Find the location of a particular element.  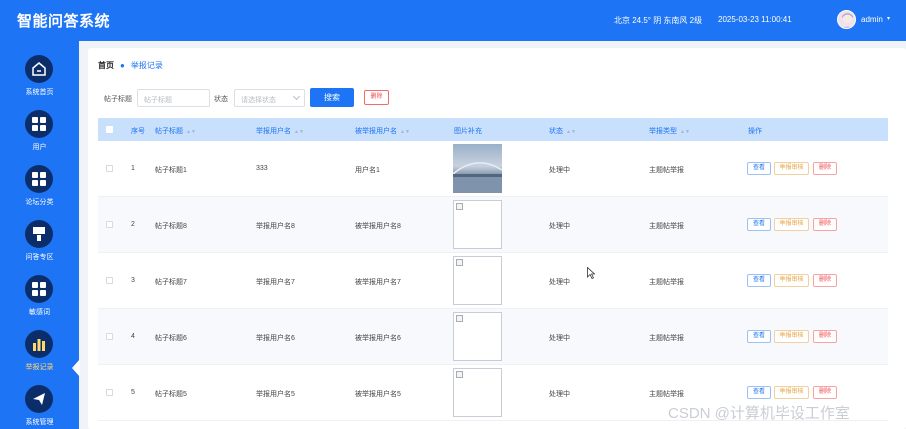

app-title: 智能问答系统 is located at coordinates (64, 21).